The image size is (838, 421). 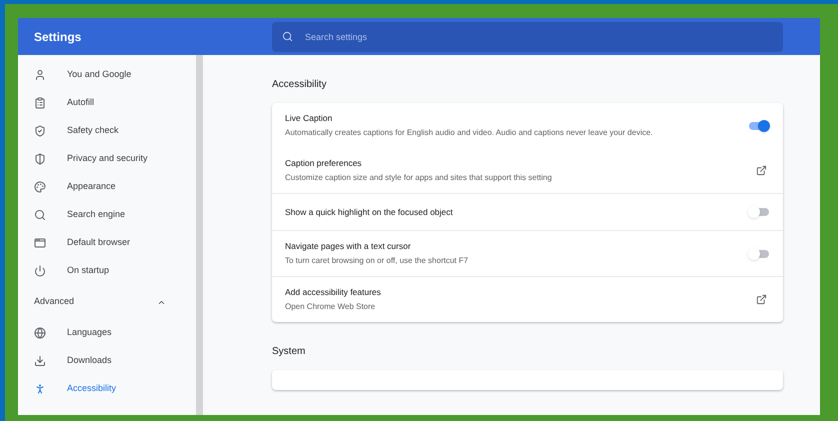 What do you see at coordinates (40, 187) in the screenshot?
I see `palette-icon` at bounding box center [40, 187].